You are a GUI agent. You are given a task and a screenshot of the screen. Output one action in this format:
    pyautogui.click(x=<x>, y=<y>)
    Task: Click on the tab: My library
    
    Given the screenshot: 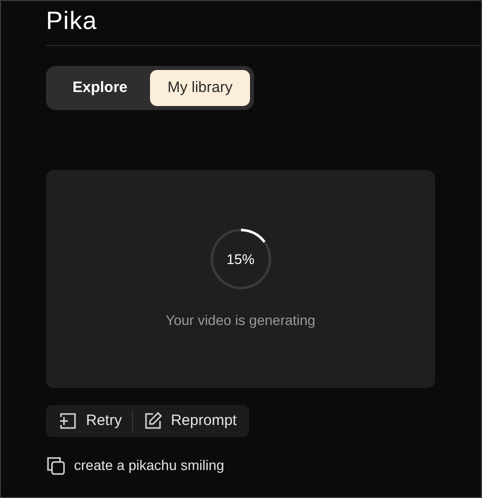 What is the action you would take?
    pyautogui.click(x=200, y=88)
    